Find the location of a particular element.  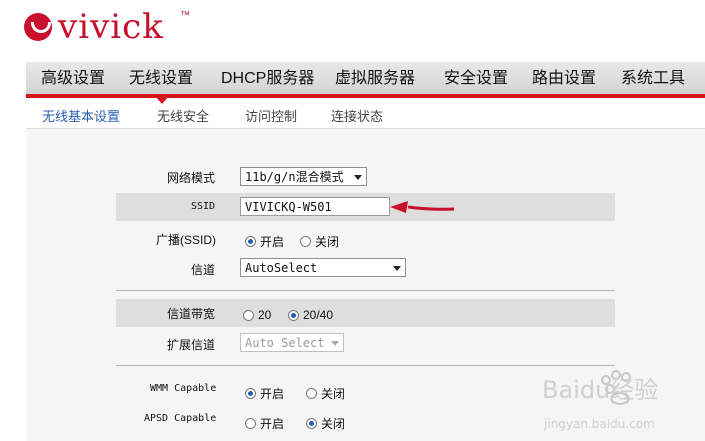

subnav-security: 无线安全 is located at coordinates (183, 115).